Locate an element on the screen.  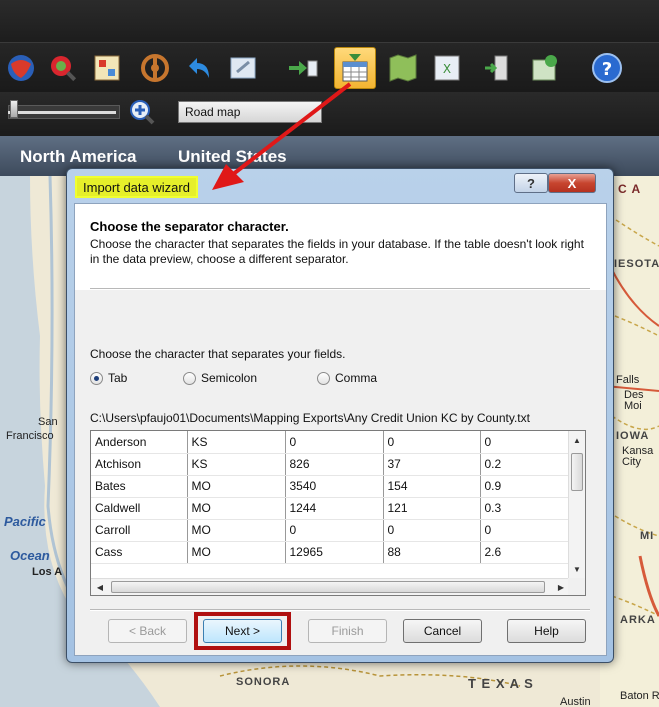
export-arrow-icon is located at coordinates (303, 68).